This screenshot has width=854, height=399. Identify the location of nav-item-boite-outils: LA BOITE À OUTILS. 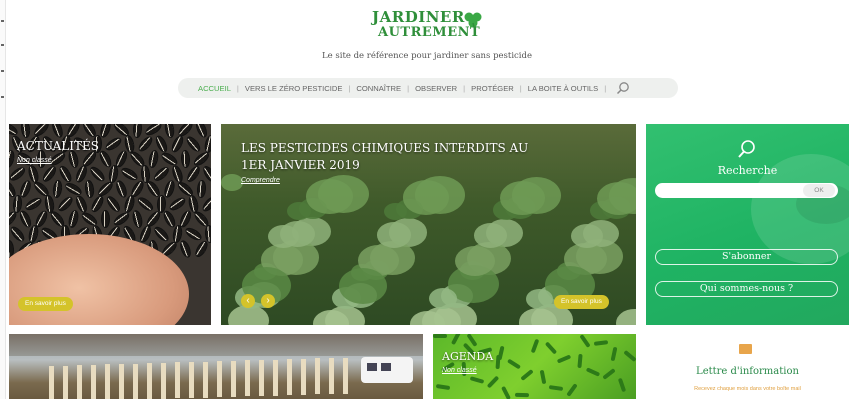
(563, 88).